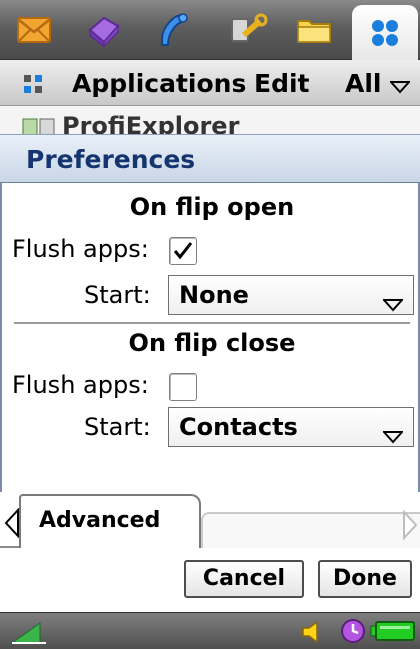  What do you see at coordinates (291, 295) in the screenshot?
I see `start-open-dropdown: None` at bounding box center [291, 295].